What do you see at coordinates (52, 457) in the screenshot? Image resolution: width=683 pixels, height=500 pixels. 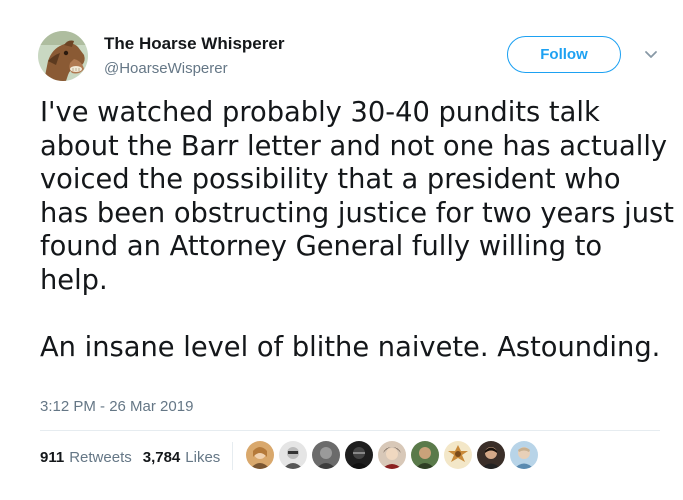 I see `retweets-count: 911` at bounding box center [52, 457].